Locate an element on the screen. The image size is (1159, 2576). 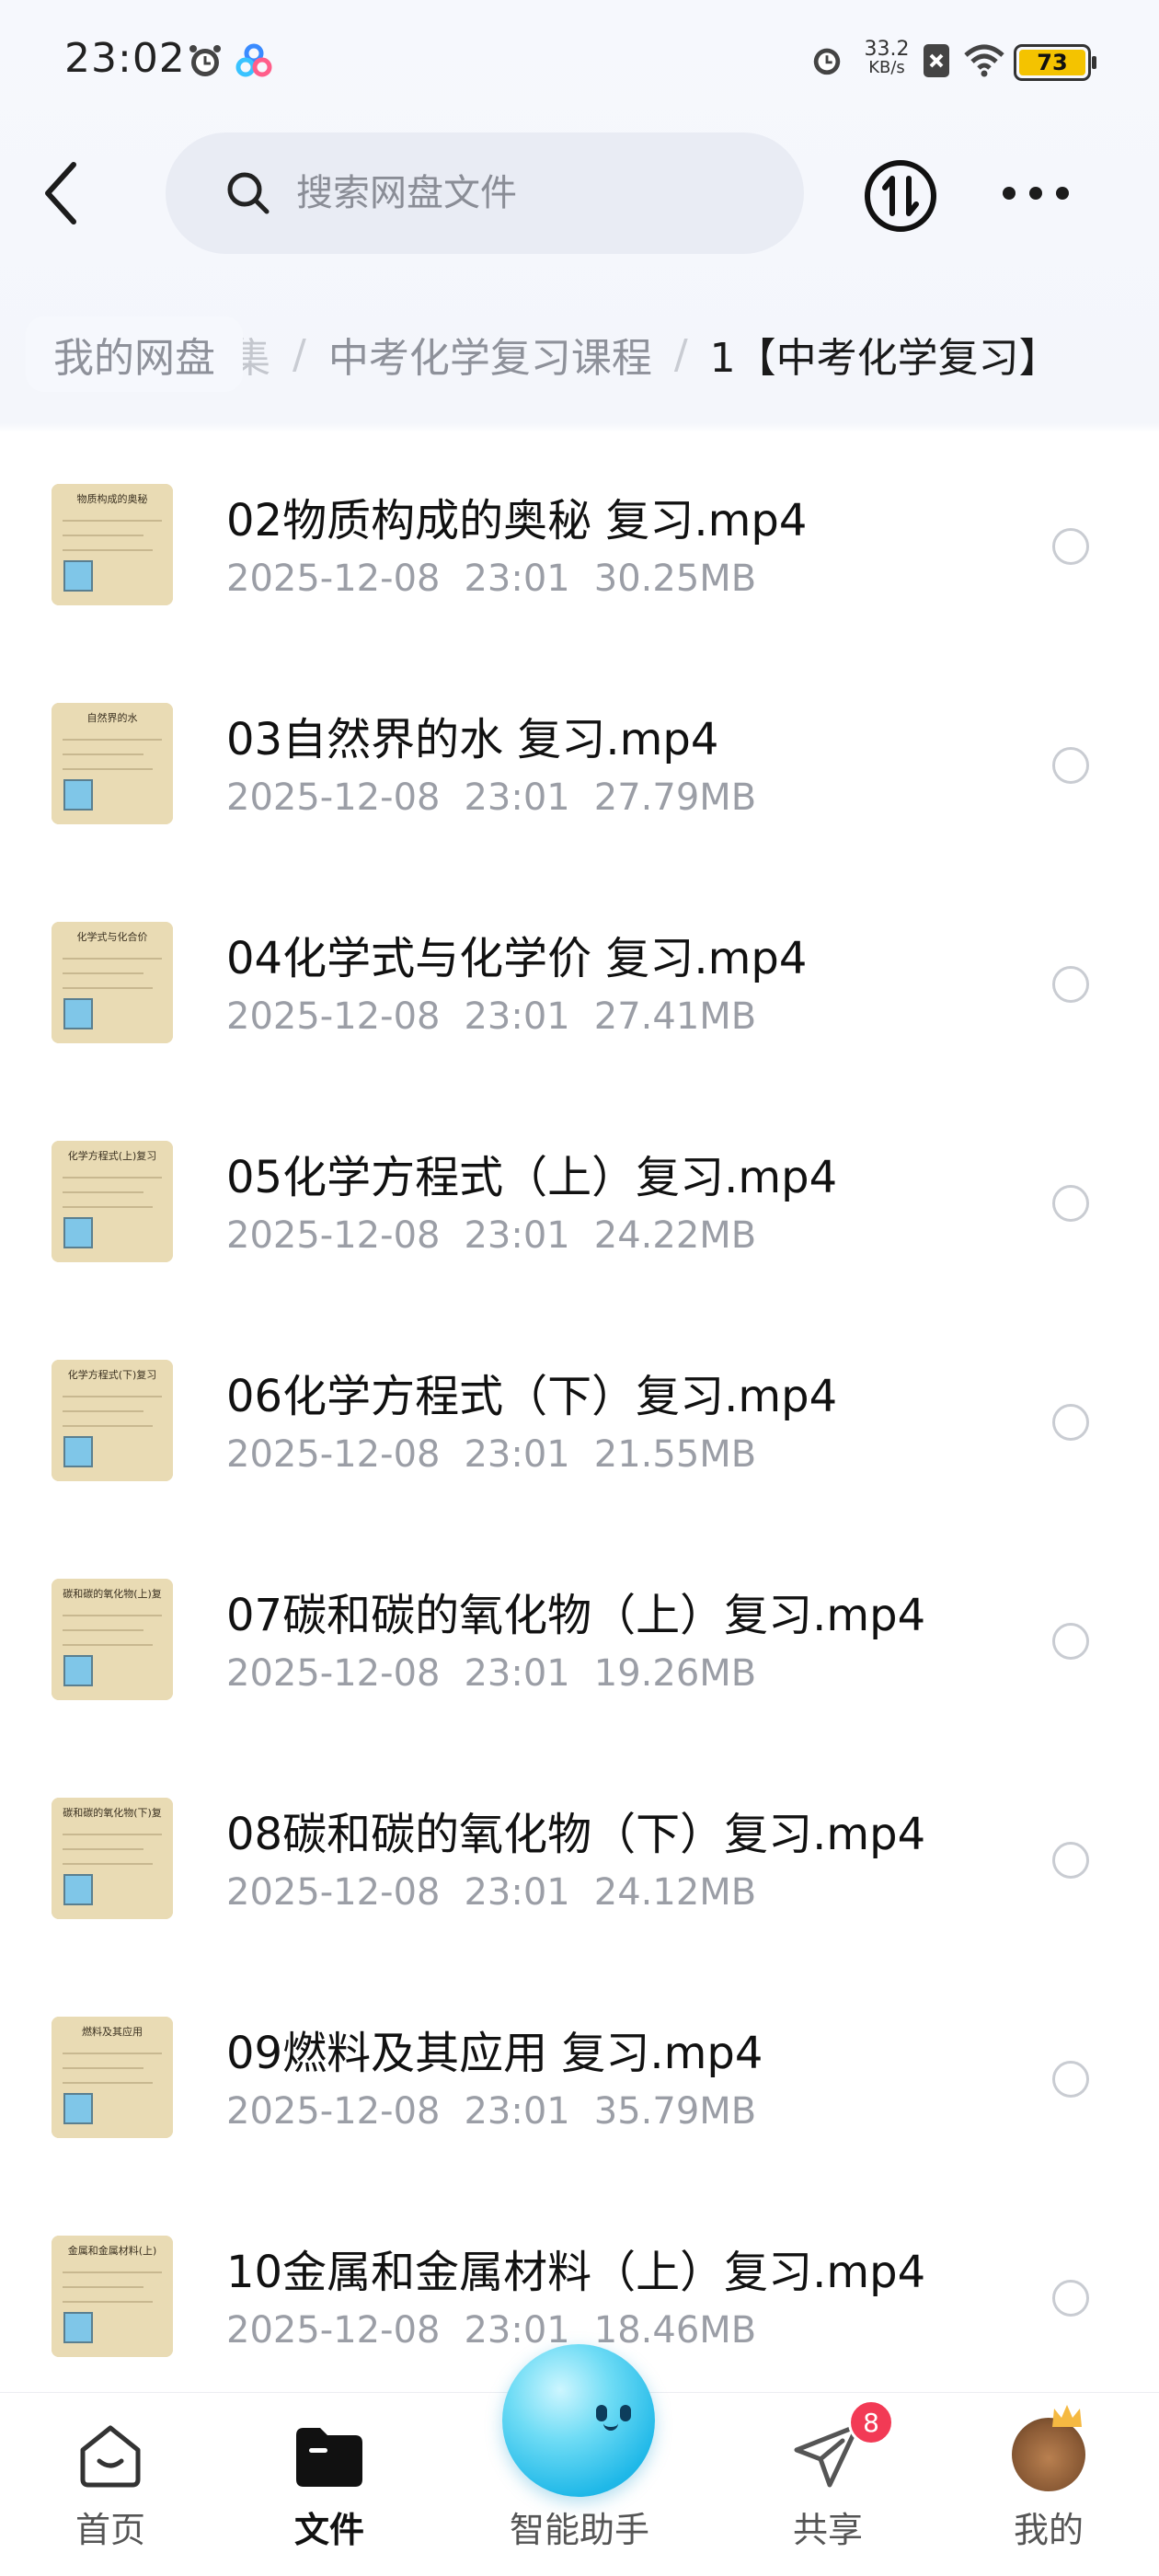
thumbnail-title: 碳和碳的氧化物(上)复 is located at coordinates (112, 1593).